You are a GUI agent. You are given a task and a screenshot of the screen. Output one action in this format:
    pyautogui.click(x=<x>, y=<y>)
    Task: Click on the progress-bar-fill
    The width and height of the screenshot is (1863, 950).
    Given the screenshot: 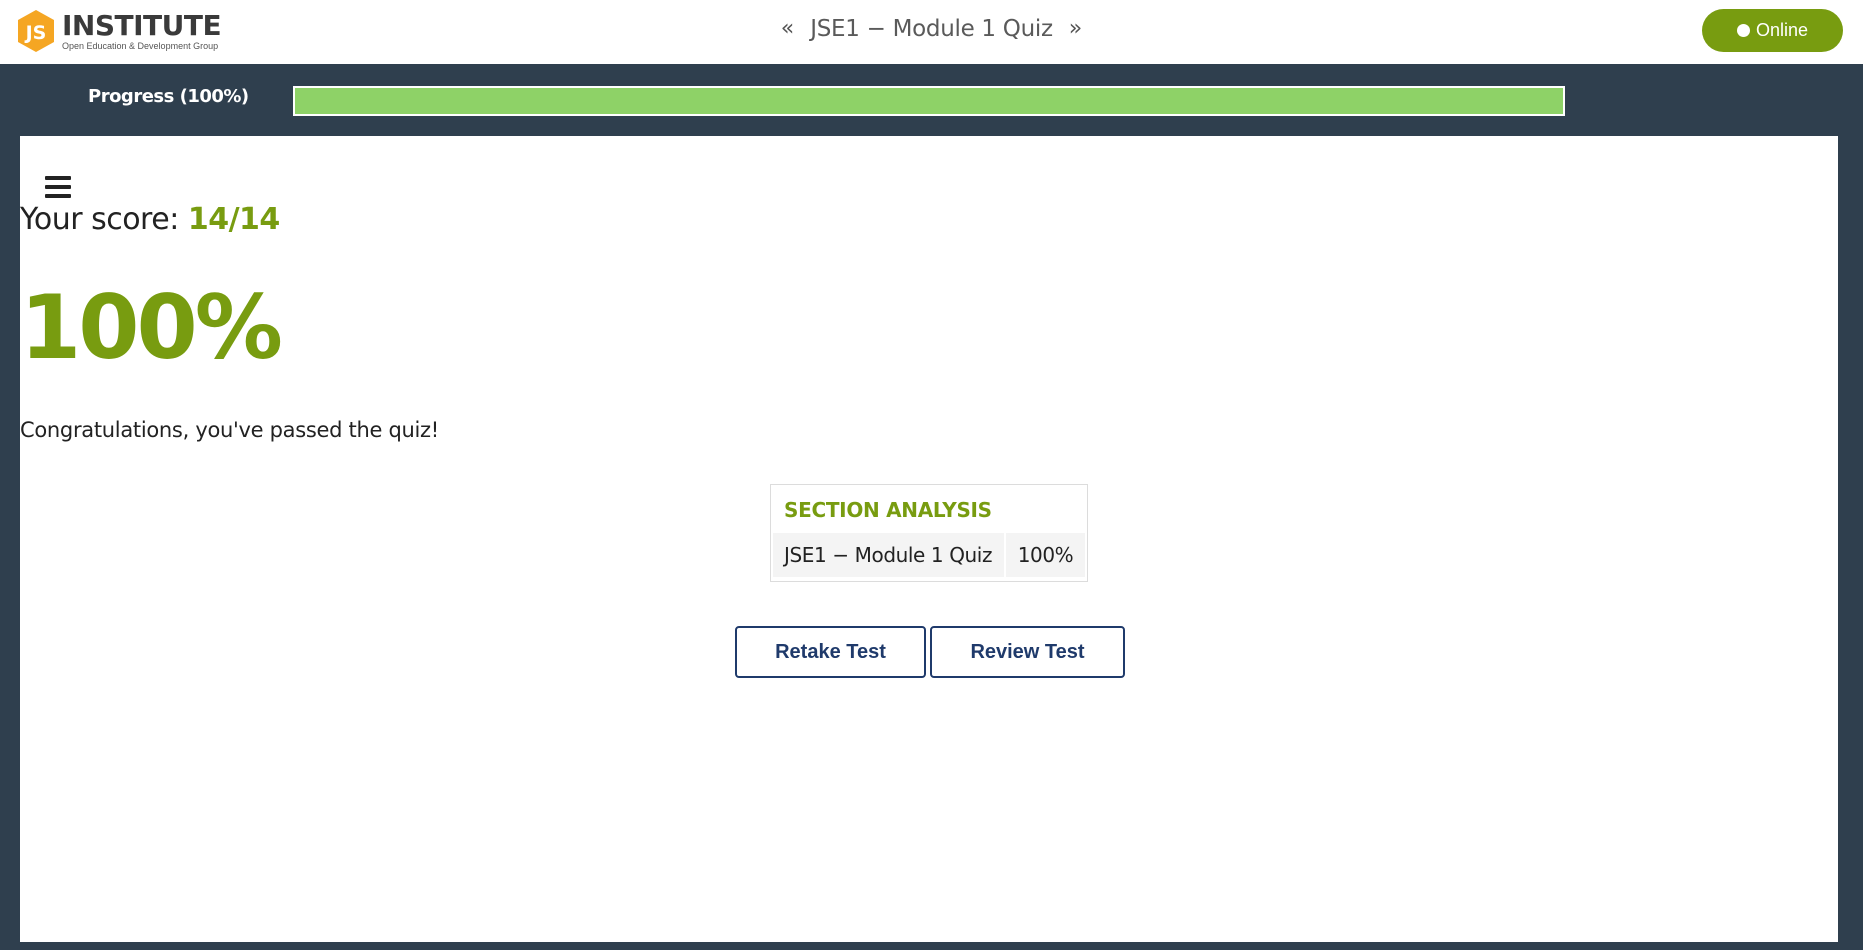 What is the action you would take?
    pyautogui.click(x=929, y=101)
    